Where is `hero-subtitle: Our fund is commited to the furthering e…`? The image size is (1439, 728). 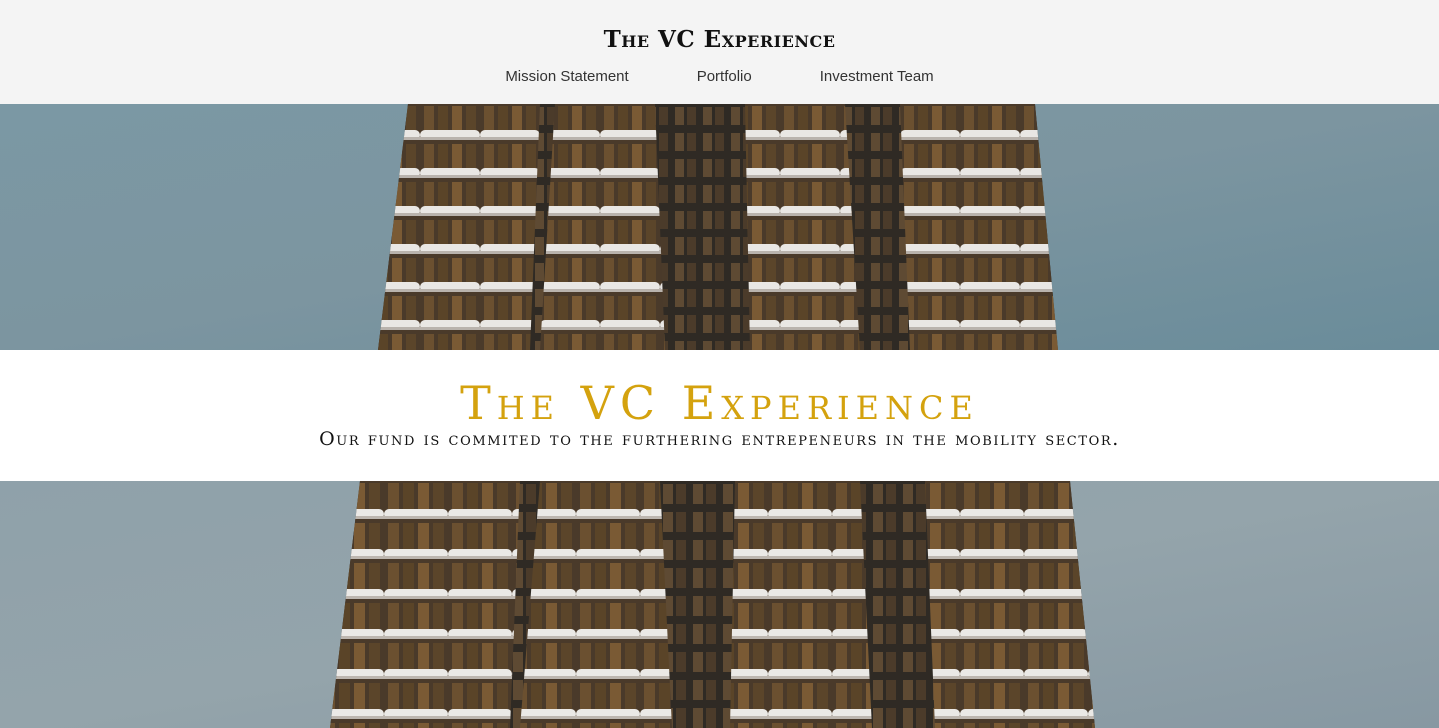
hero-subtitle: Our fund is commited to the furthering e… is located at coordinates (719, 439).